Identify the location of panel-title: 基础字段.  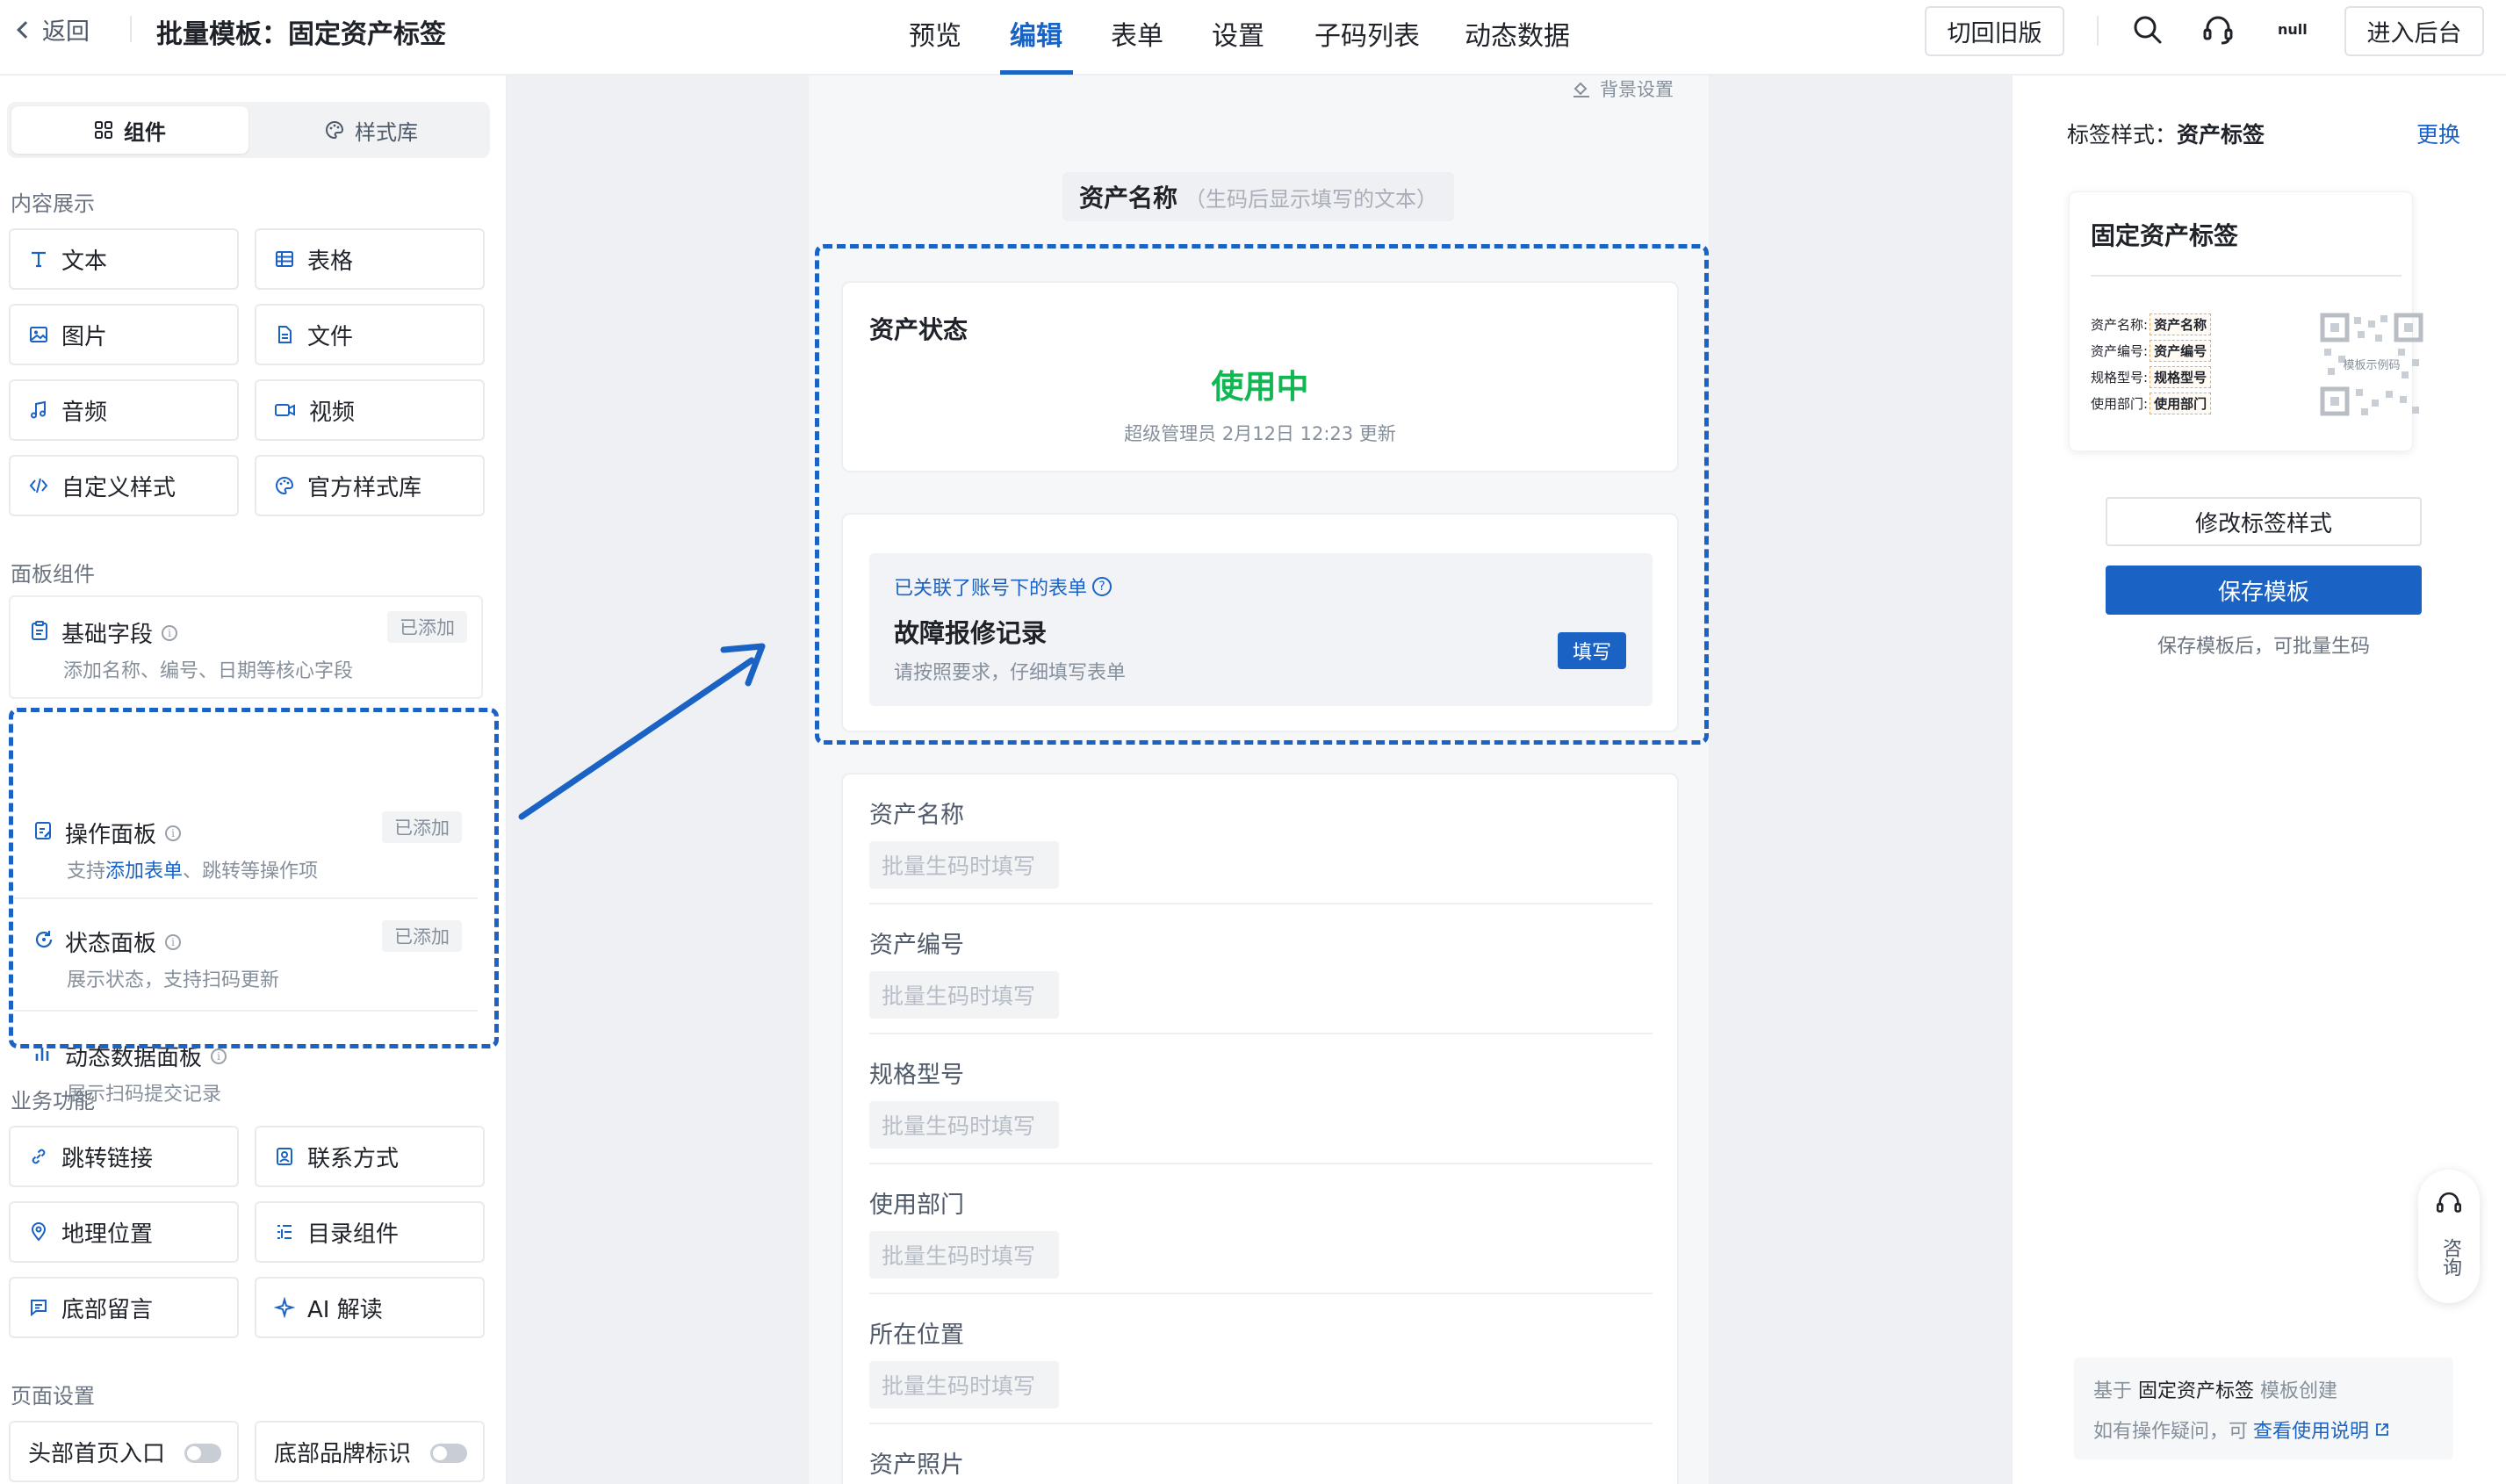
(107, 635).